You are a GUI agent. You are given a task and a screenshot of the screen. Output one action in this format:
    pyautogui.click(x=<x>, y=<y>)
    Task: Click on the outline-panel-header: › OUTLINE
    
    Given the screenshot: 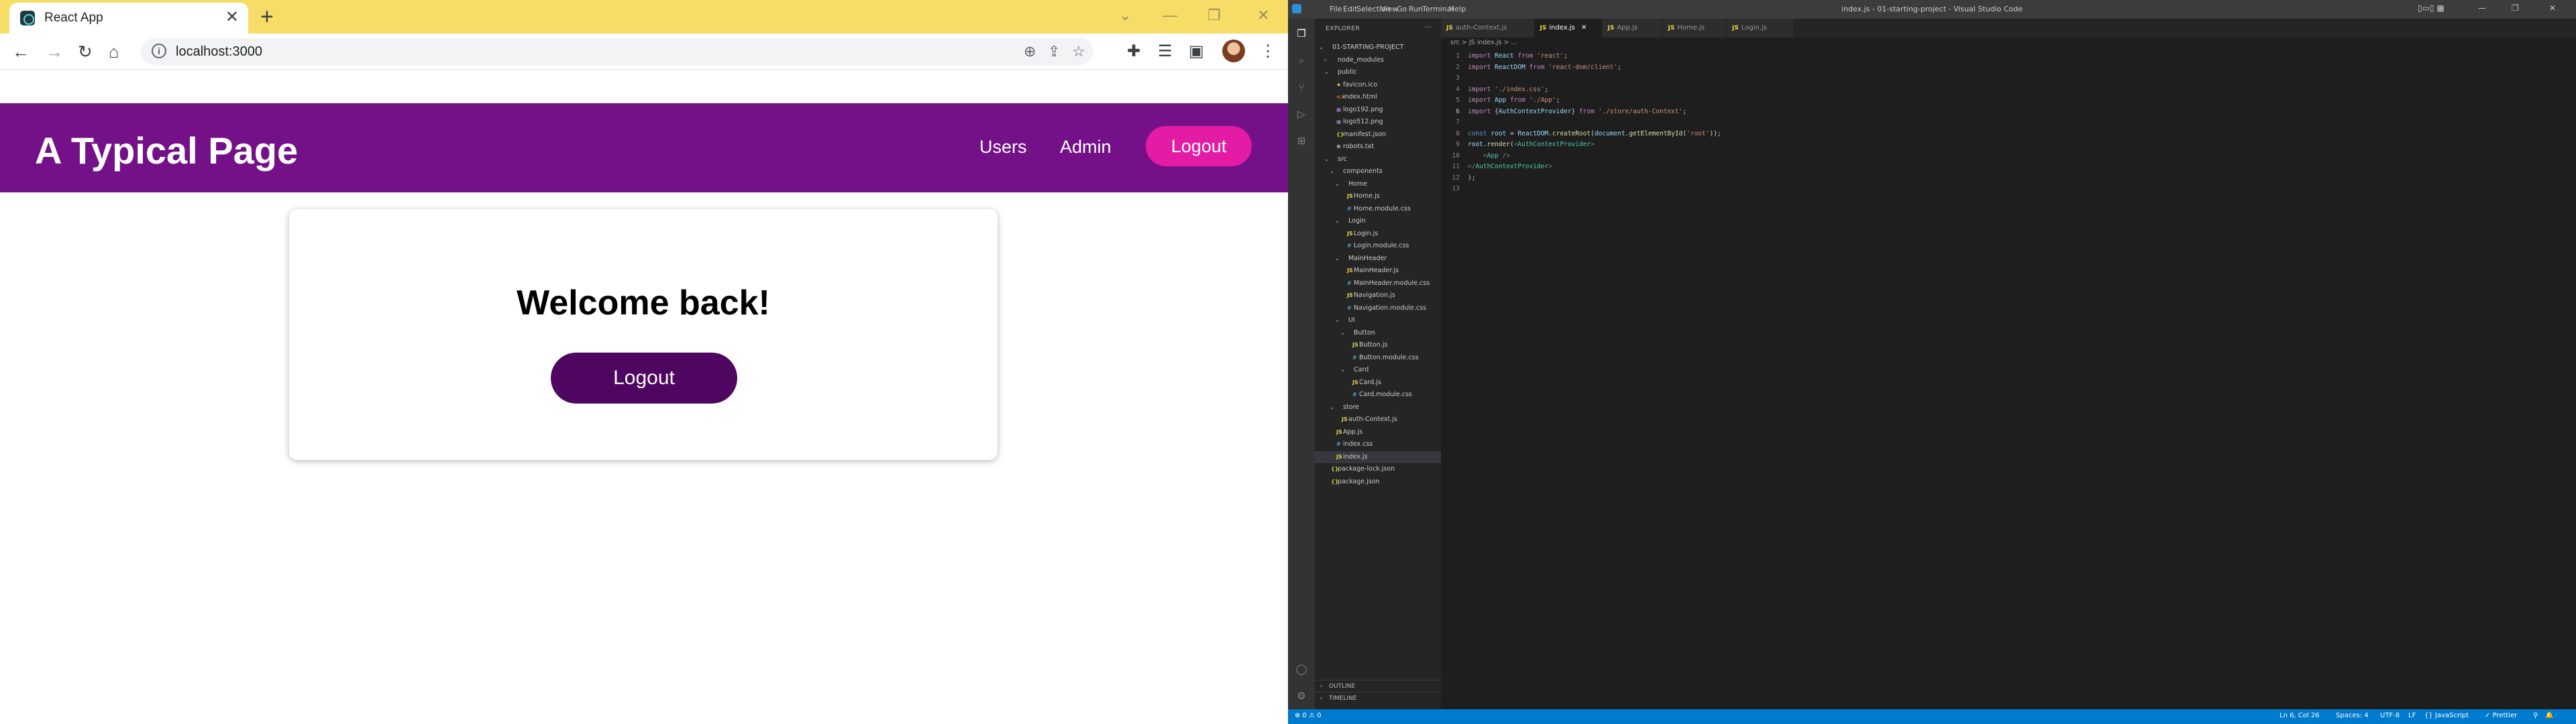 What is the action you would take?
    pyautogui.click(x=1378, y=686)
    